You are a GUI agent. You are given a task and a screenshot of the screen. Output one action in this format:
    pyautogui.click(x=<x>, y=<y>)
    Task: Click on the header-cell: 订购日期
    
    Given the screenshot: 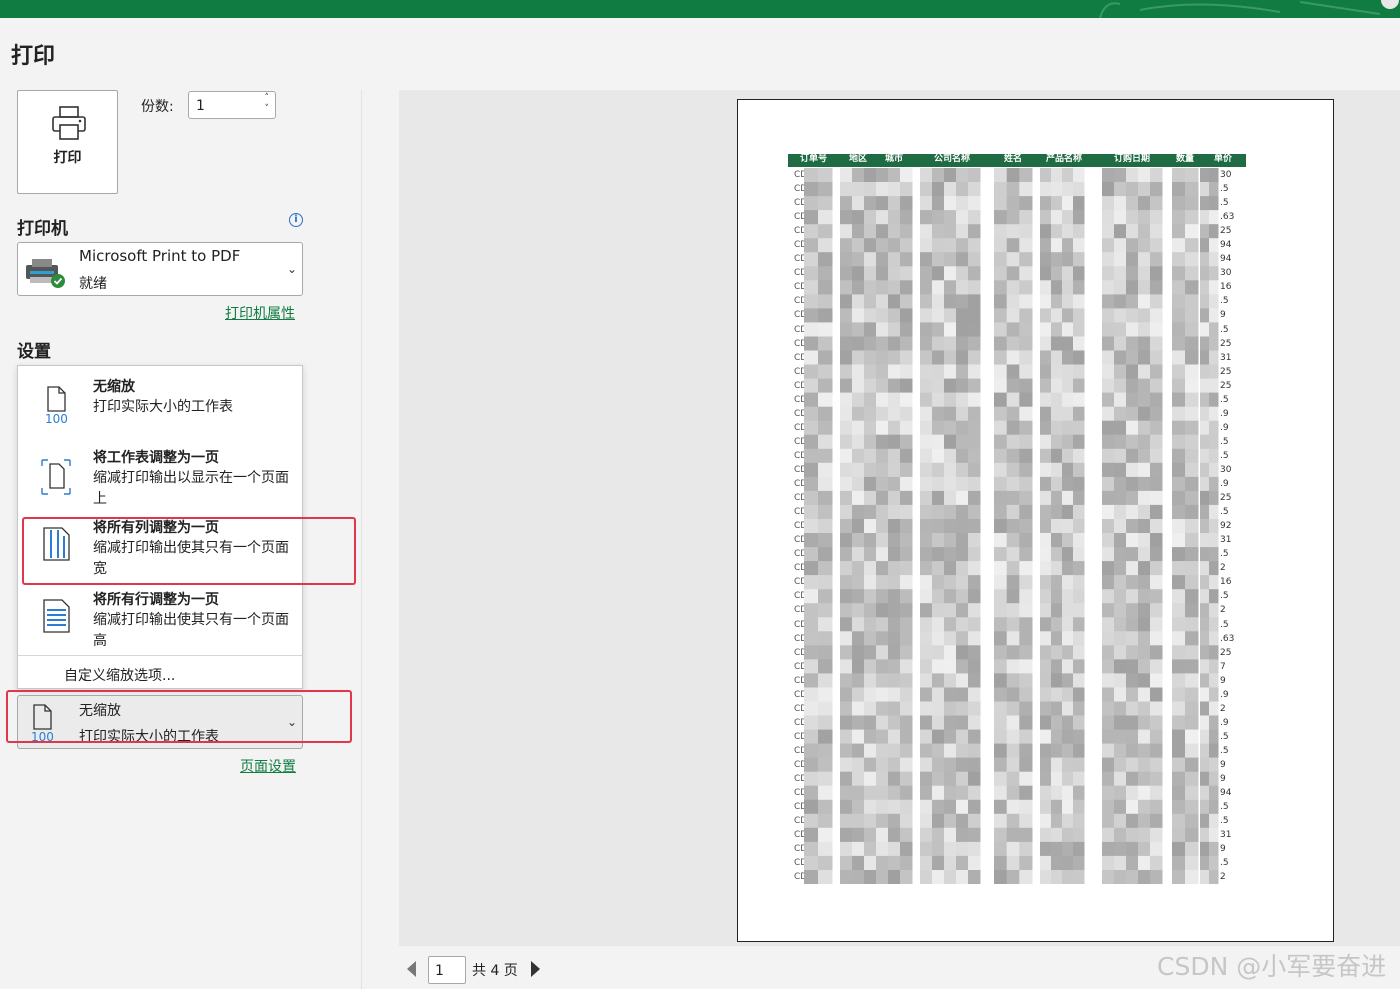 What is the action you would take?
    pyautogui.click(x=1132, y=159)
    